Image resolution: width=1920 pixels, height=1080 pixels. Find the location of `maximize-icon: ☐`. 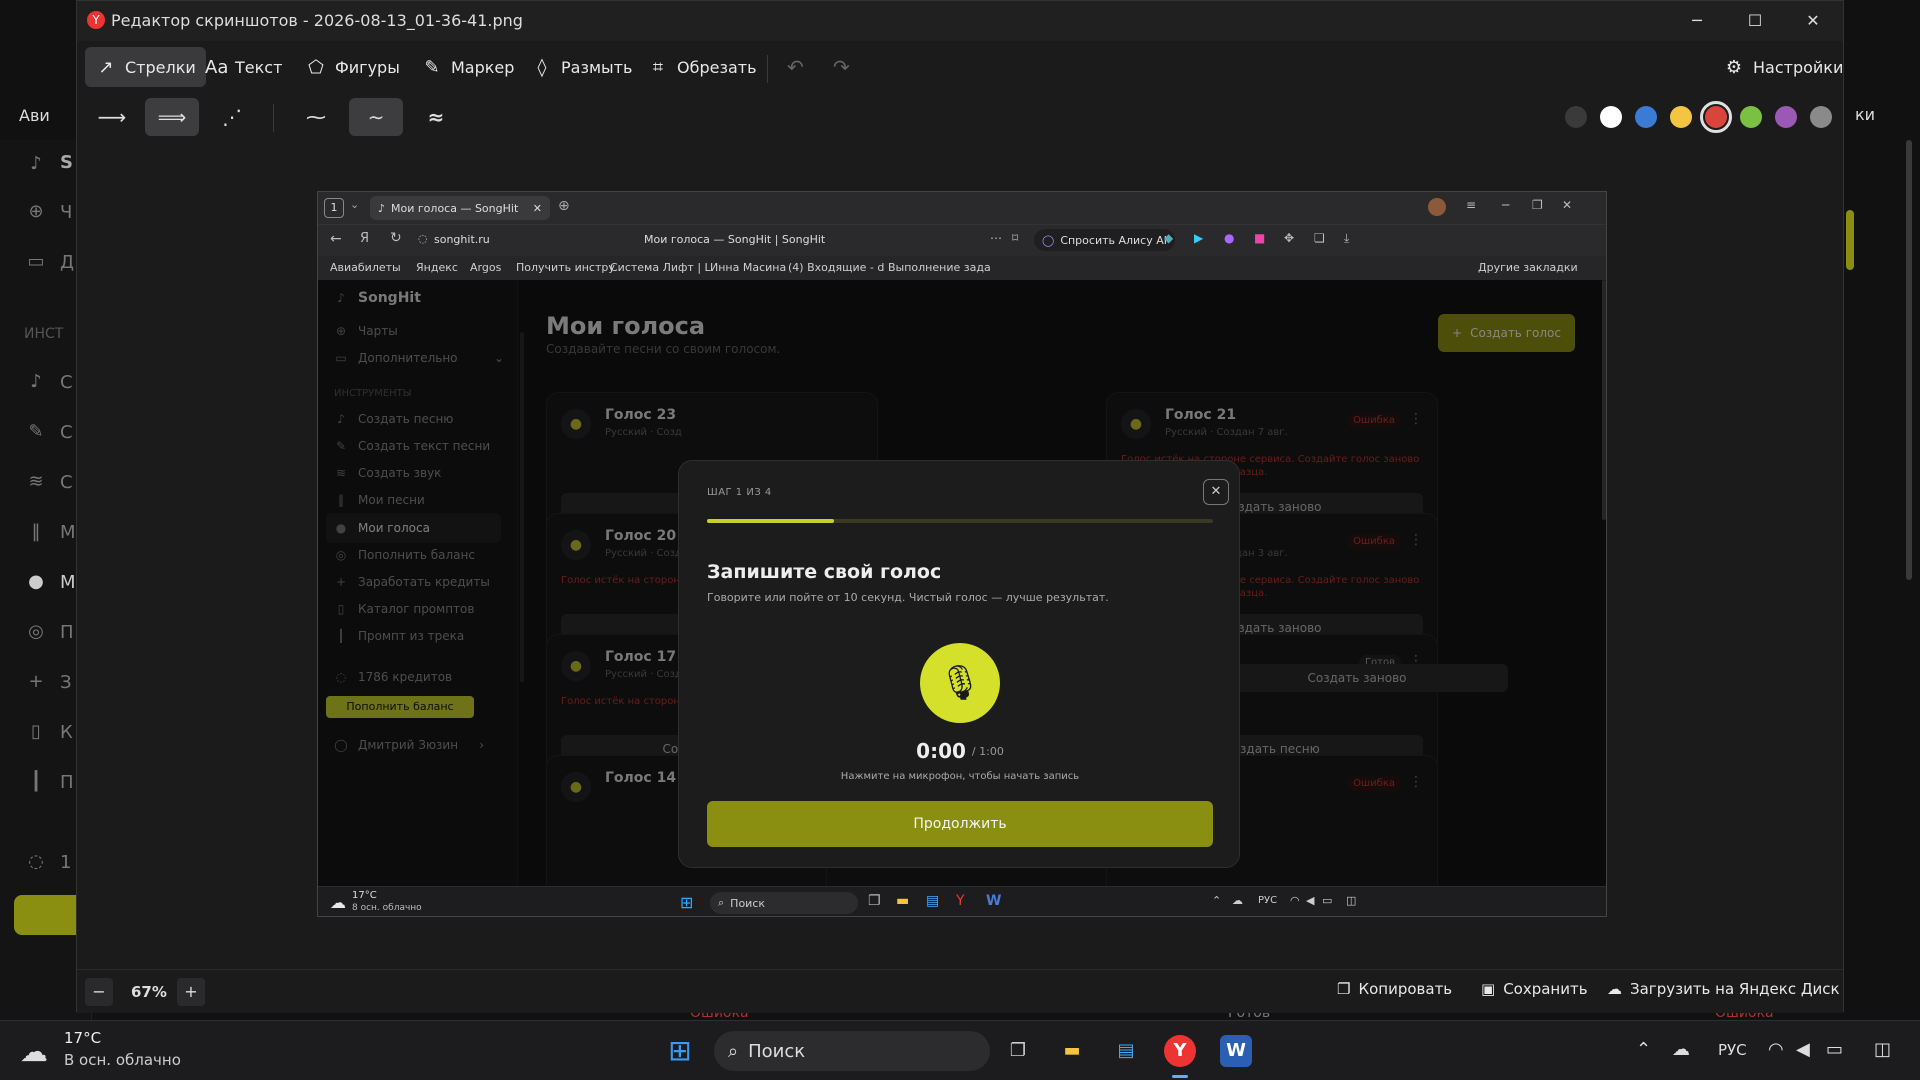

maximize-icon: ☐ is located at coordinates (1755, 21).